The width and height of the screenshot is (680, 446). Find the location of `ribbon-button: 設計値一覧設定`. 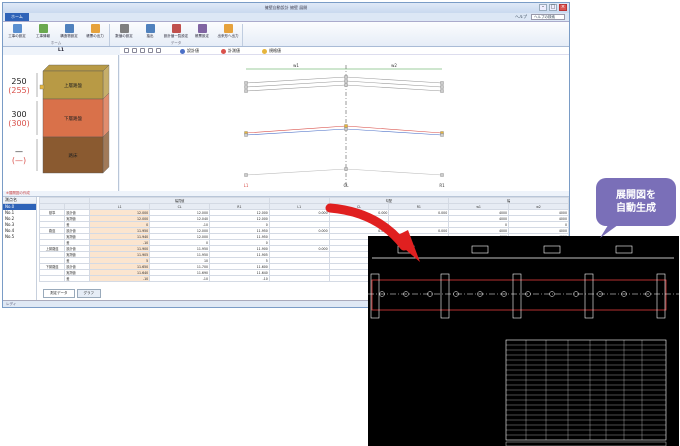

ribbon-button: 設計値一覧設定 is located at coordinates (176, 32).